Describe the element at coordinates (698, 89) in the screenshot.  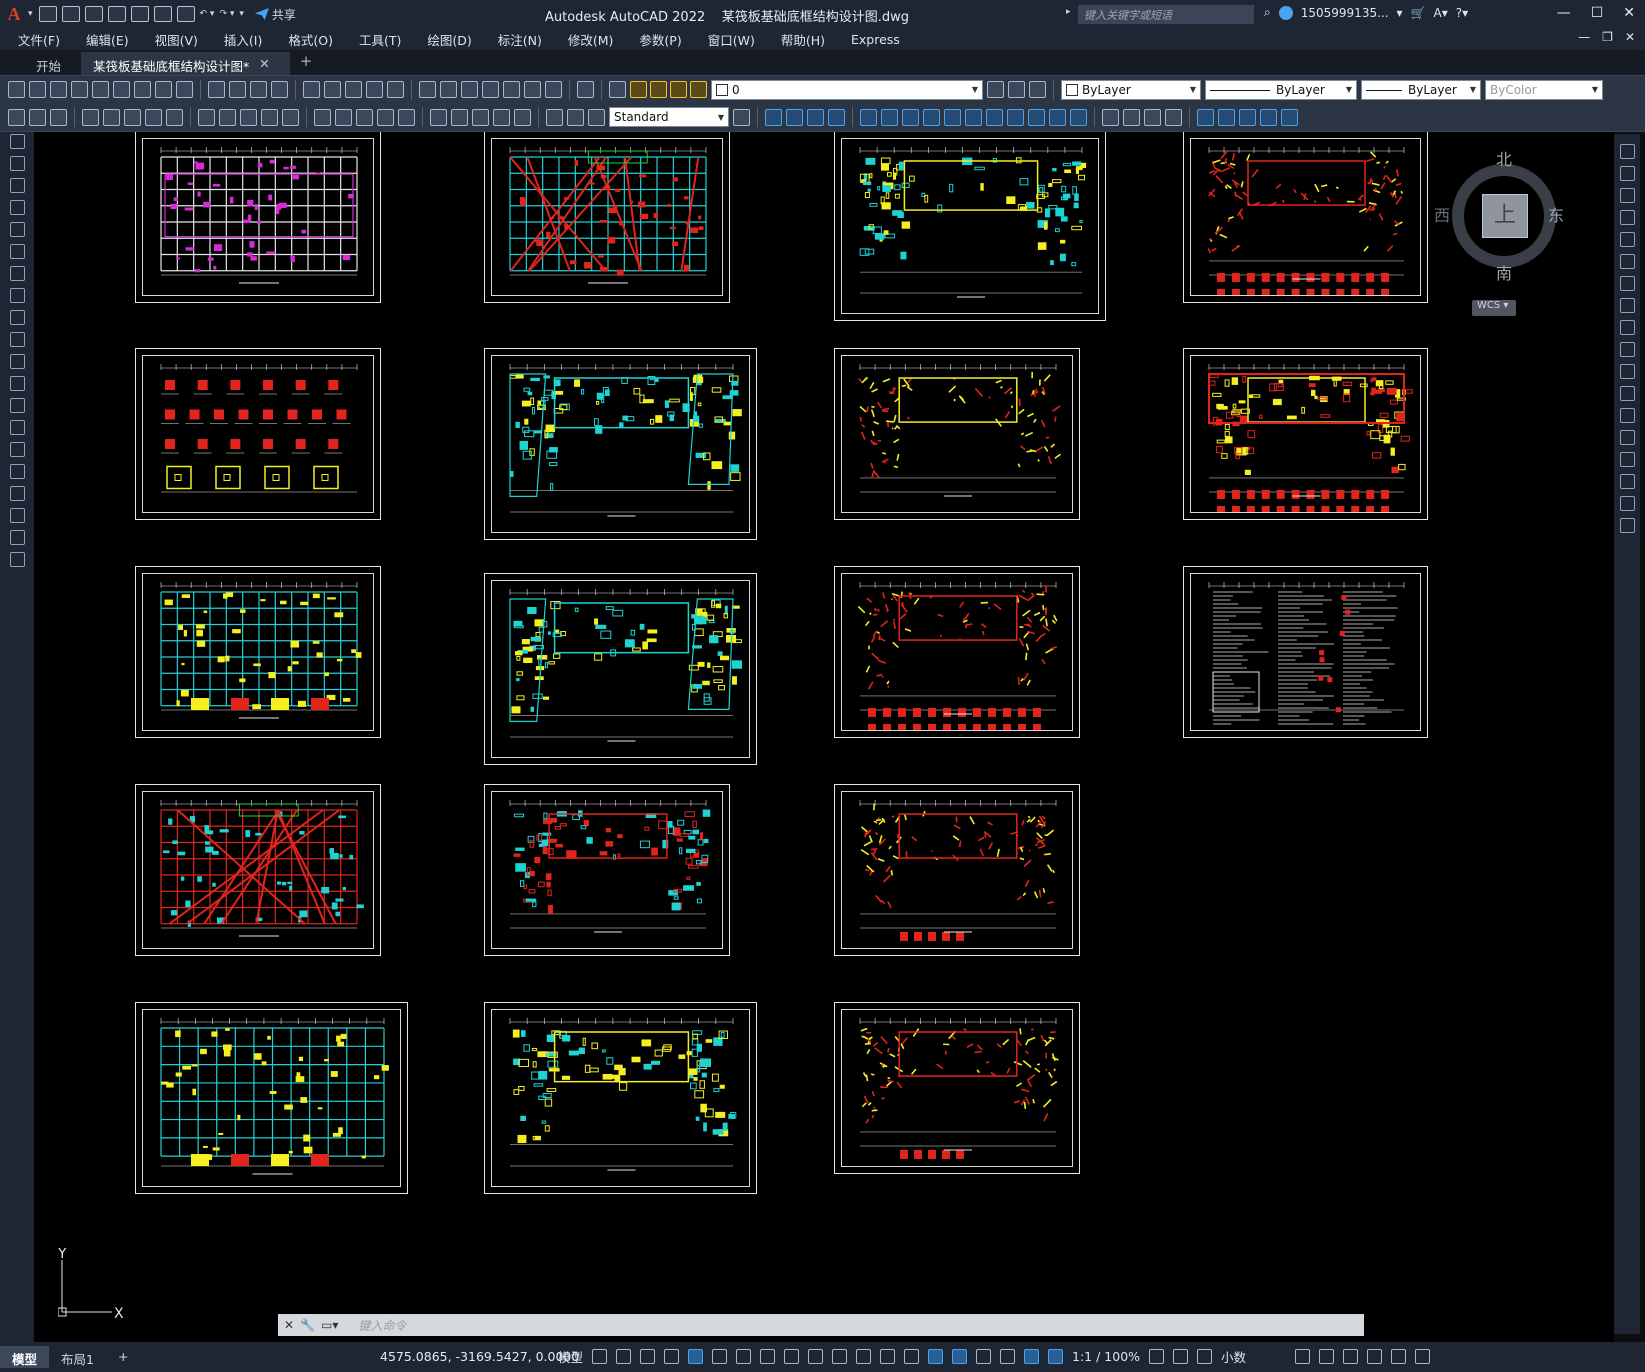
I see `layer-state-3-icon` at that location.